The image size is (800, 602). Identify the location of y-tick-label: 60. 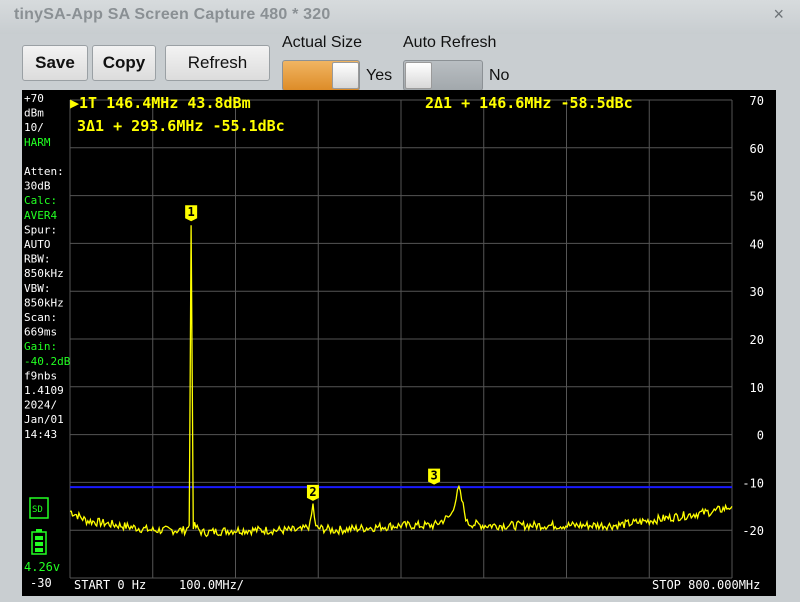
(757, 149).